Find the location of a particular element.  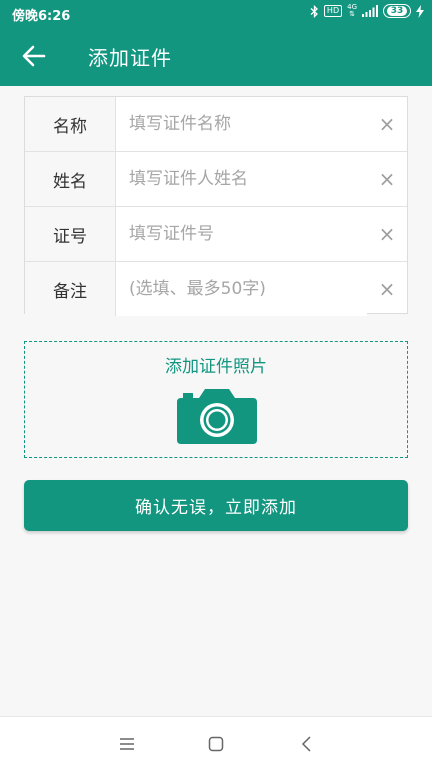

hd-badge: HD is located at coordinates (333, 11).